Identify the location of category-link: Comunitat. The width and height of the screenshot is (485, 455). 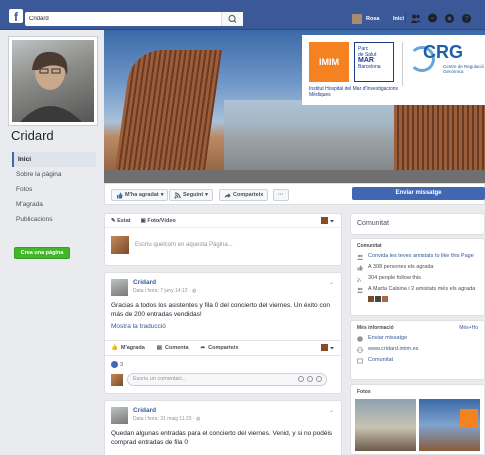
(380, 360).